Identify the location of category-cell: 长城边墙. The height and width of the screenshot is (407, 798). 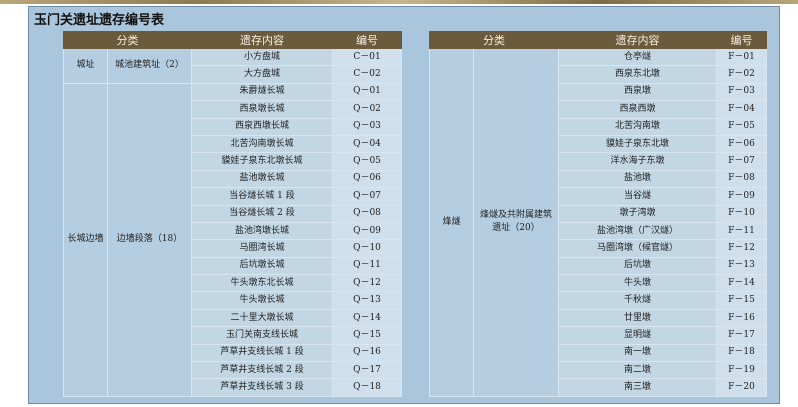
(85, 239).